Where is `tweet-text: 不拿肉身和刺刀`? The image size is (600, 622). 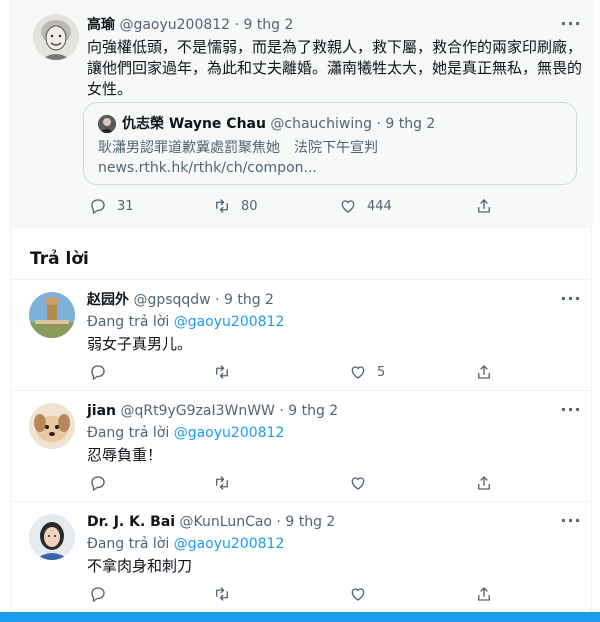 tweet-text: 不拿肉身和刺刀 is located at coordinates (140, 566).